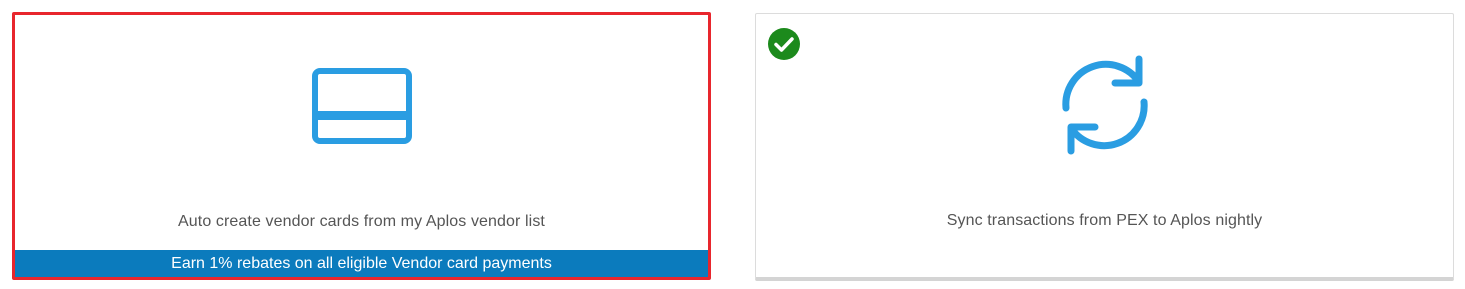 This screenshot has height=289, width=1465. What do you see at coordinates (361, 106) in the screenshot?
I see `credit-card-icon` at bounding box center [361, 106].